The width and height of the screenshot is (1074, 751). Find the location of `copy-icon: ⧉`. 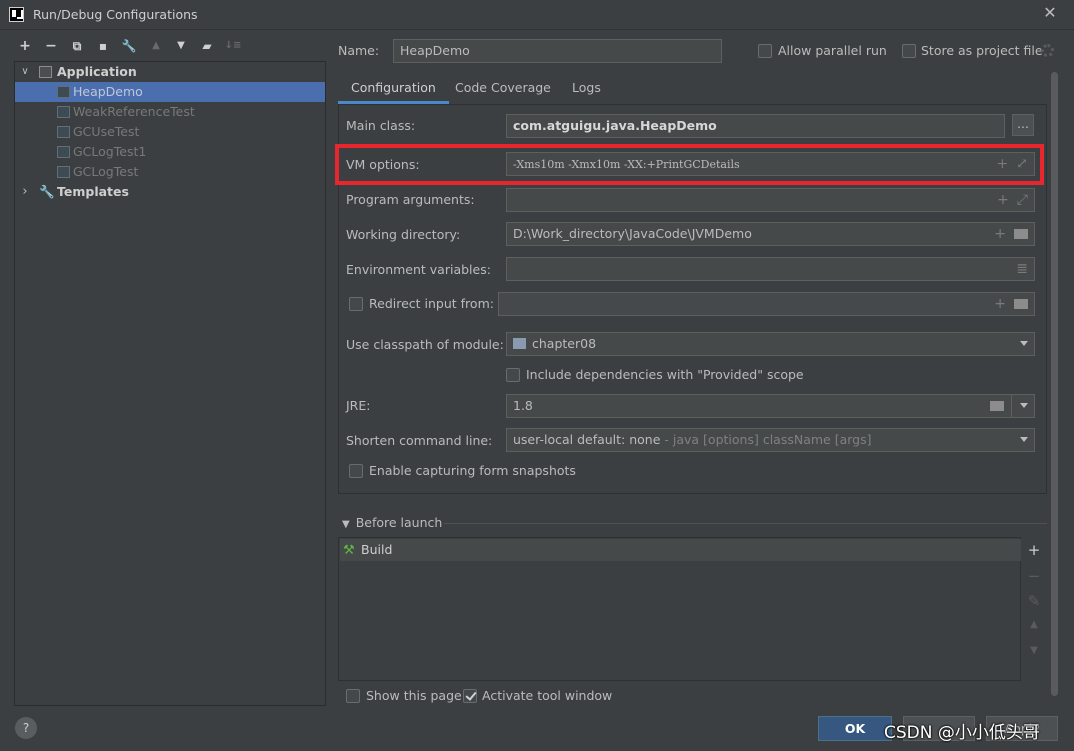

copy-icon: ⧉ is located at coordinates (77, 46).